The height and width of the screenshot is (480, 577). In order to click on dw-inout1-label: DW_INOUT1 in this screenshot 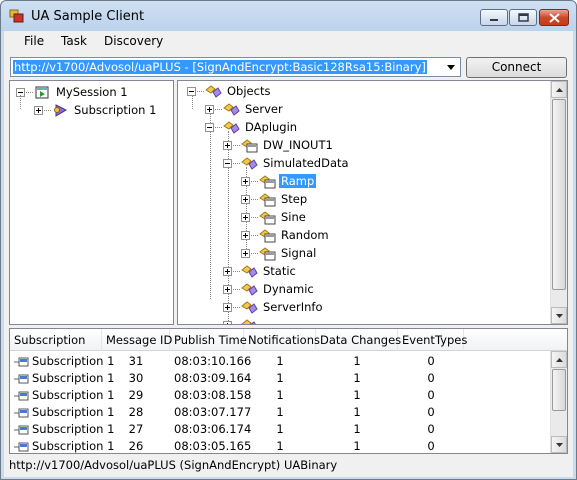, I will do `click(298, 145)`.